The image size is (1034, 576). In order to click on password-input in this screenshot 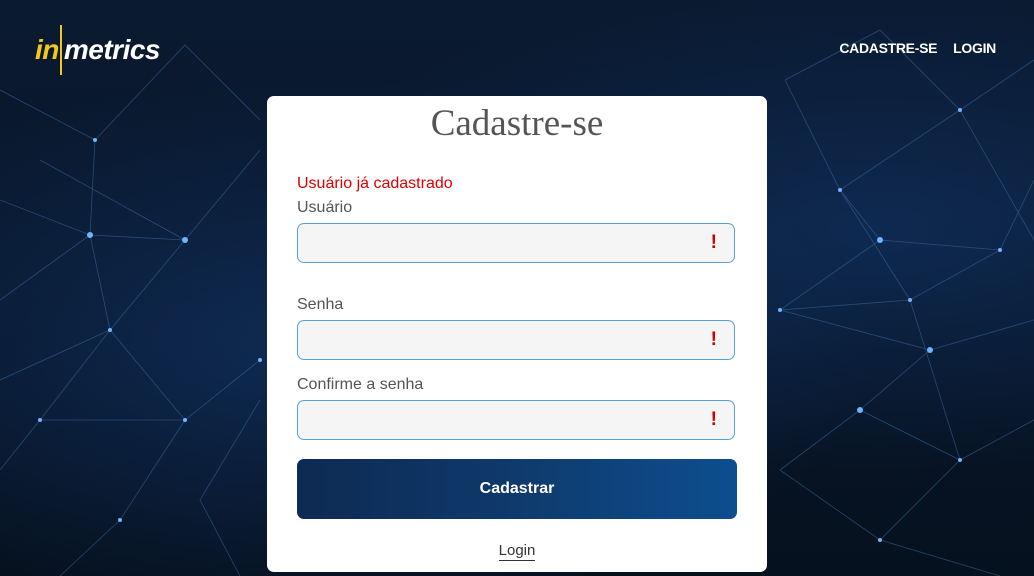, I will do `click(505, 340)`.